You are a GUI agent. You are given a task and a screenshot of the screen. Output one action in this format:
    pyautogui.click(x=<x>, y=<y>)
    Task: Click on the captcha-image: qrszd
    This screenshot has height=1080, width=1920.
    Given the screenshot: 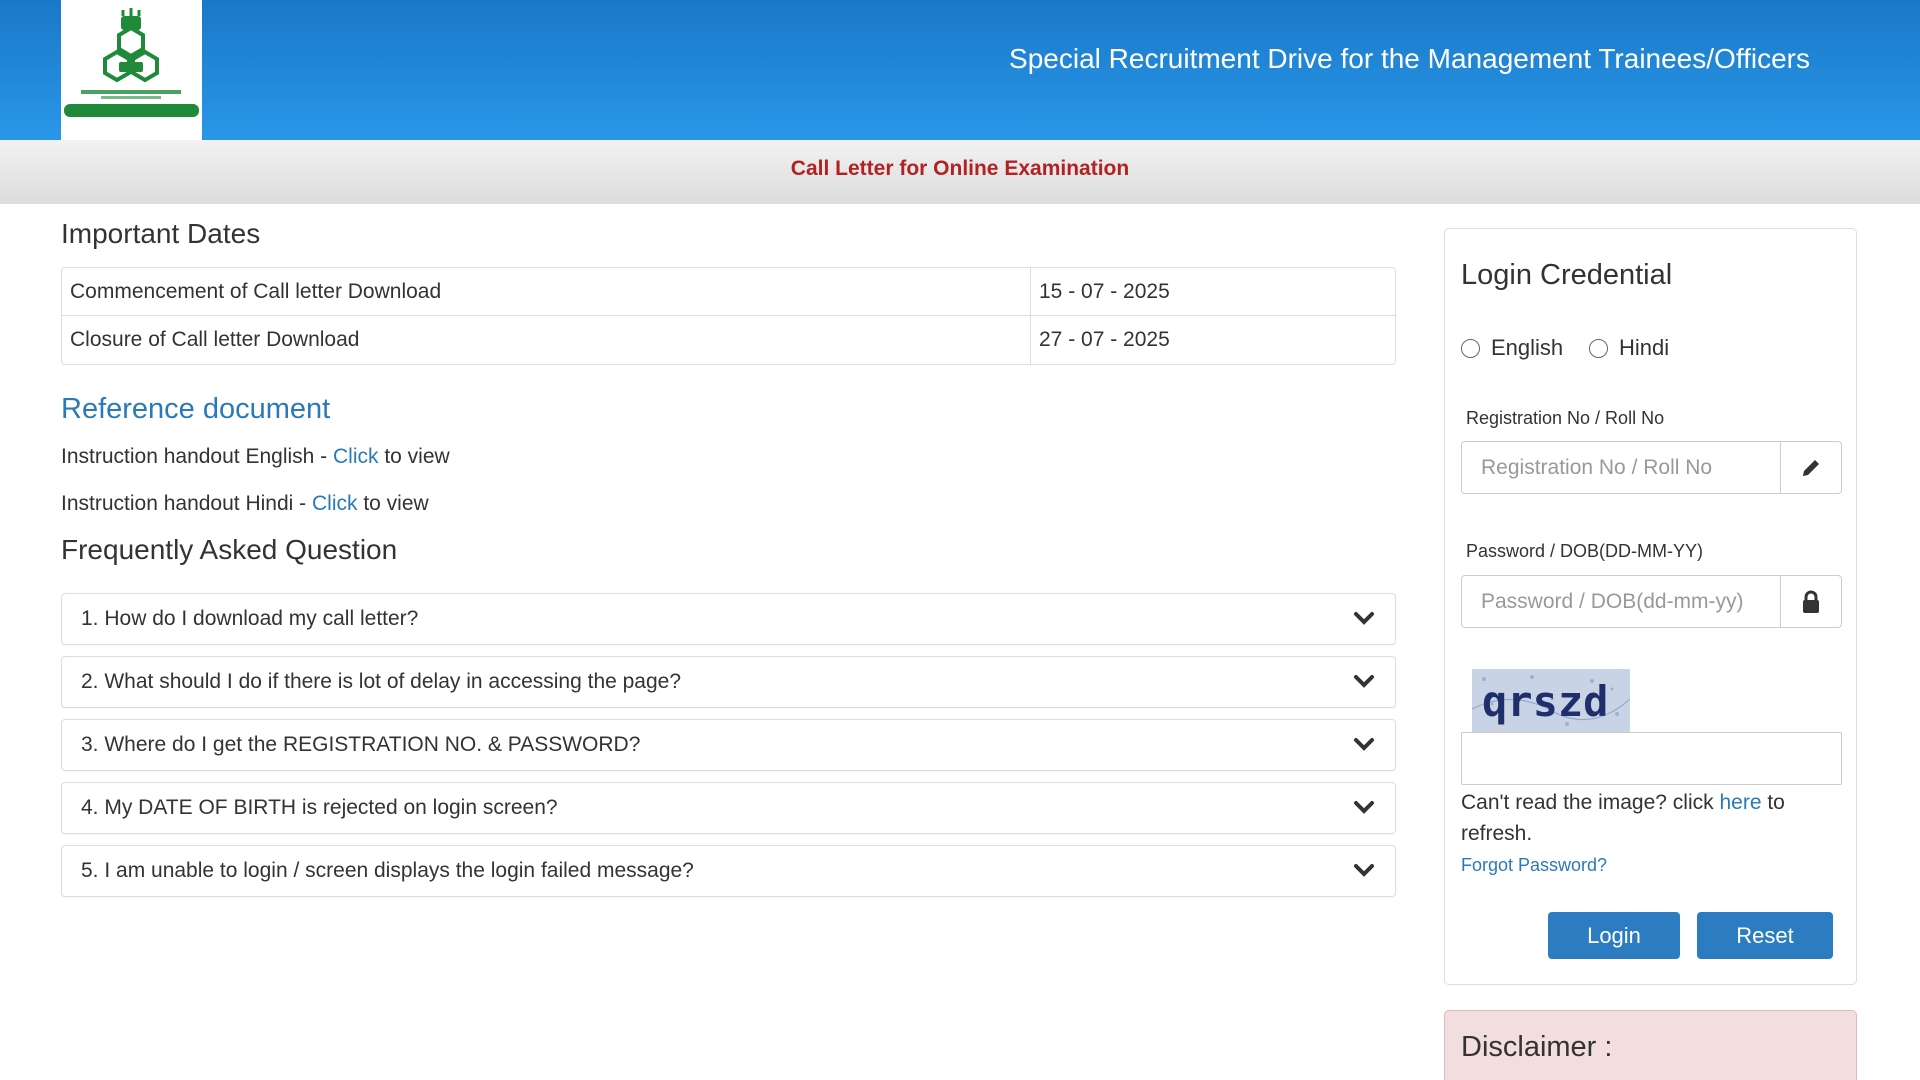 What is the action you would take?
    pyautogui.click(x=1551, y=700)
    